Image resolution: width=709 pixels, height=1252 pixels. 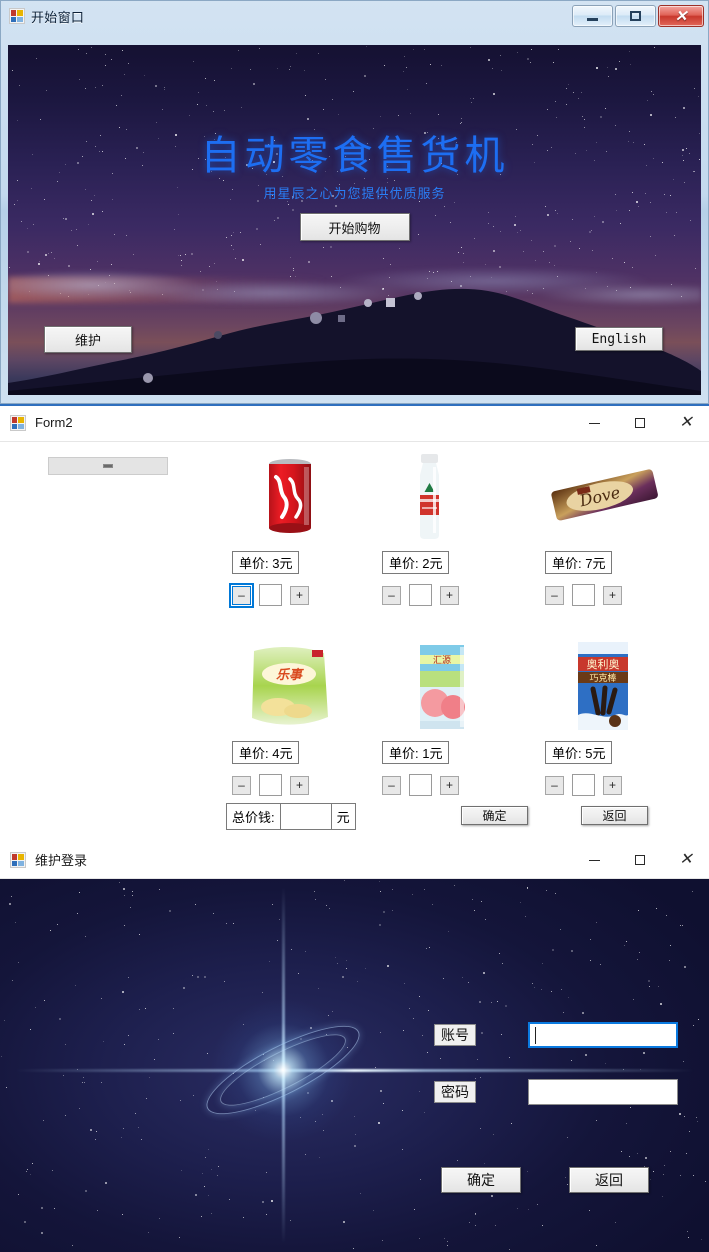 What do you see at coordinates (88, 339) in the screenshot?
I see `maintenance-button: 维护` at bounding box center [88, 339].